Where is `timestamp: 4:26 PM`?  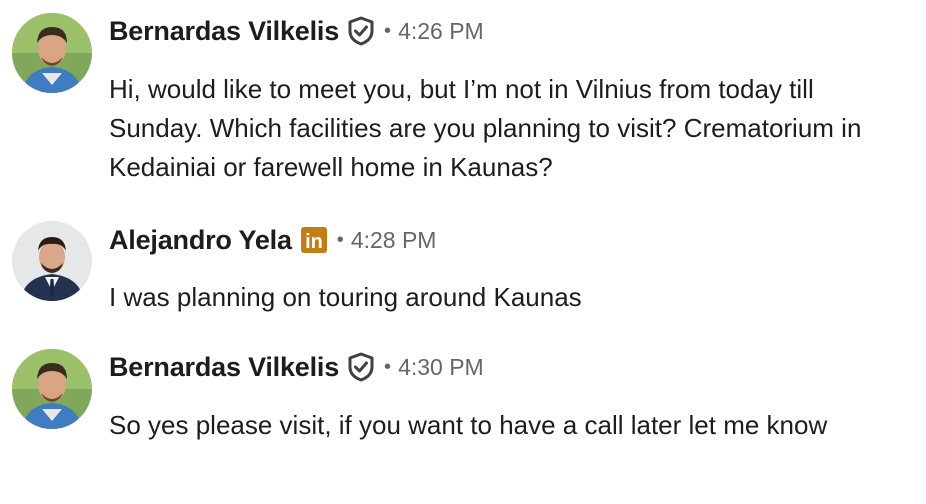
timestamp: 4:26 PM is located at coordinates (441, 30).